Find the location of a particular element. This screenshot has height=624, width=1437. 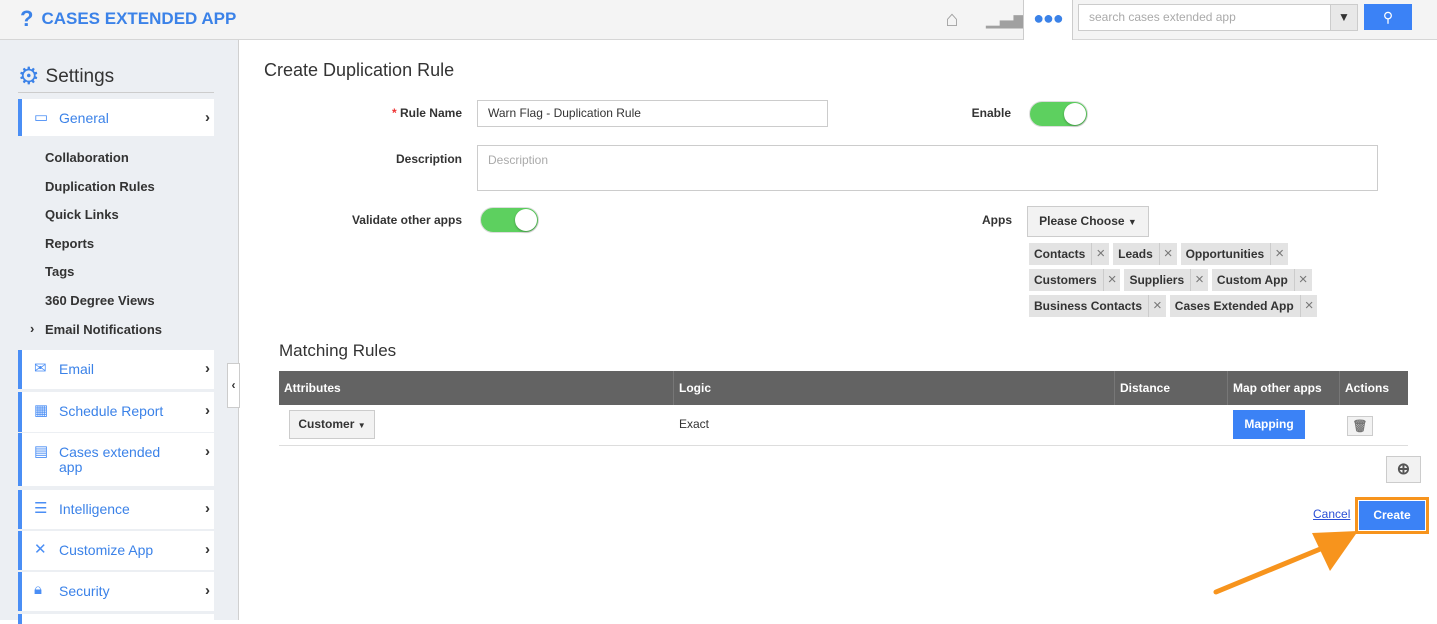

column-header: Distance is located at coordinates (1171, 388).